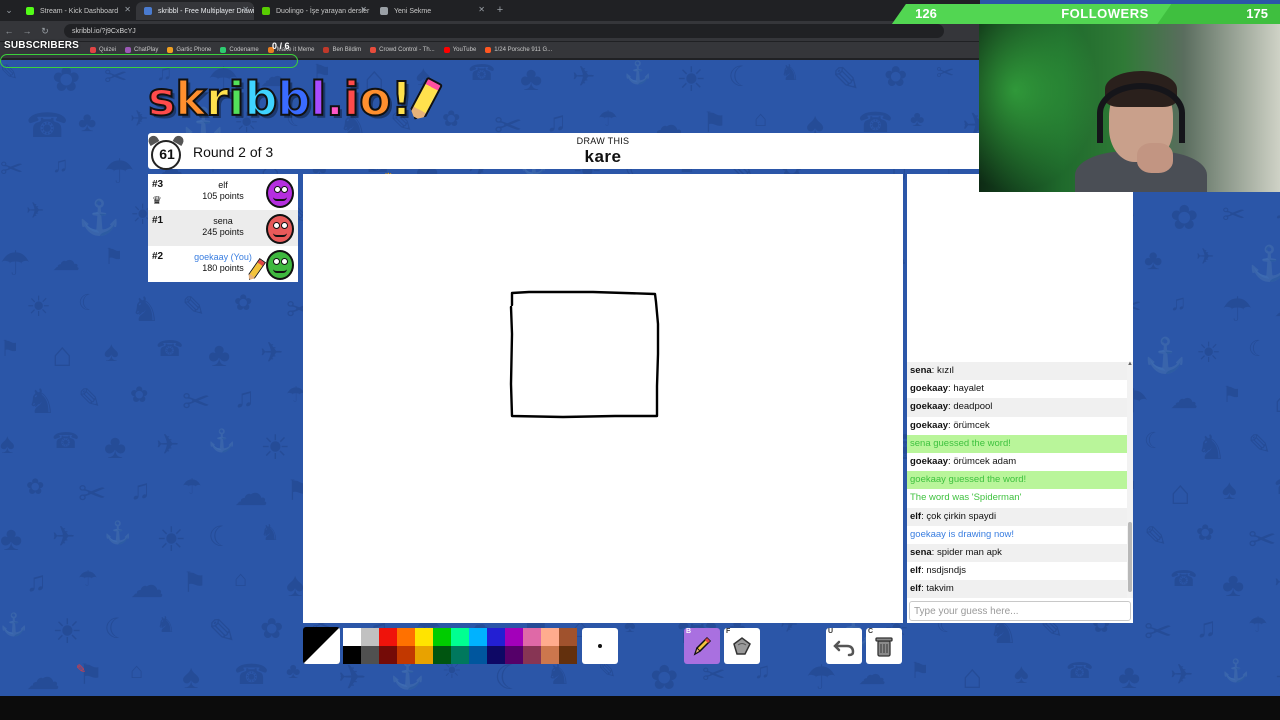  What do you see at coordinates (145, 310) in the screenshot?
I see `doodle-glyph: ♞` at bounding box center [145, 310].